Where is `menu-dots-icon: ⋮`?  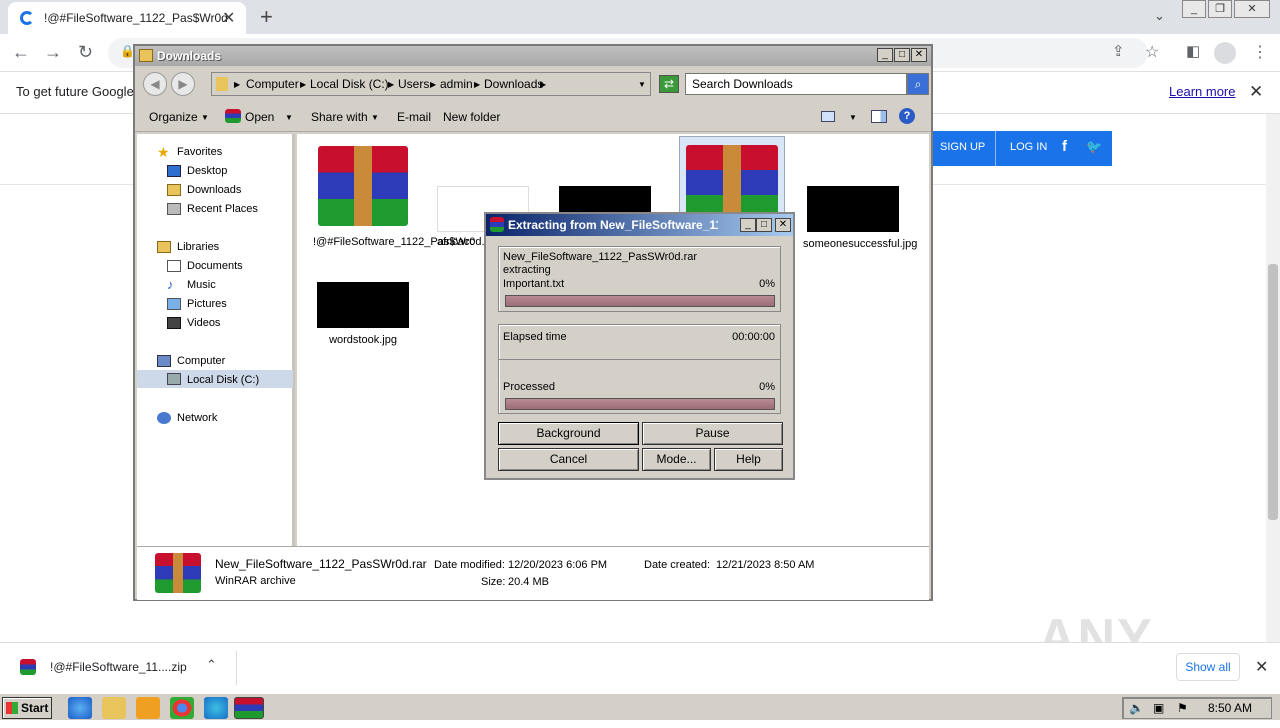 menu-dots-icon: ⋮ is located at coordinates (1260, 52).